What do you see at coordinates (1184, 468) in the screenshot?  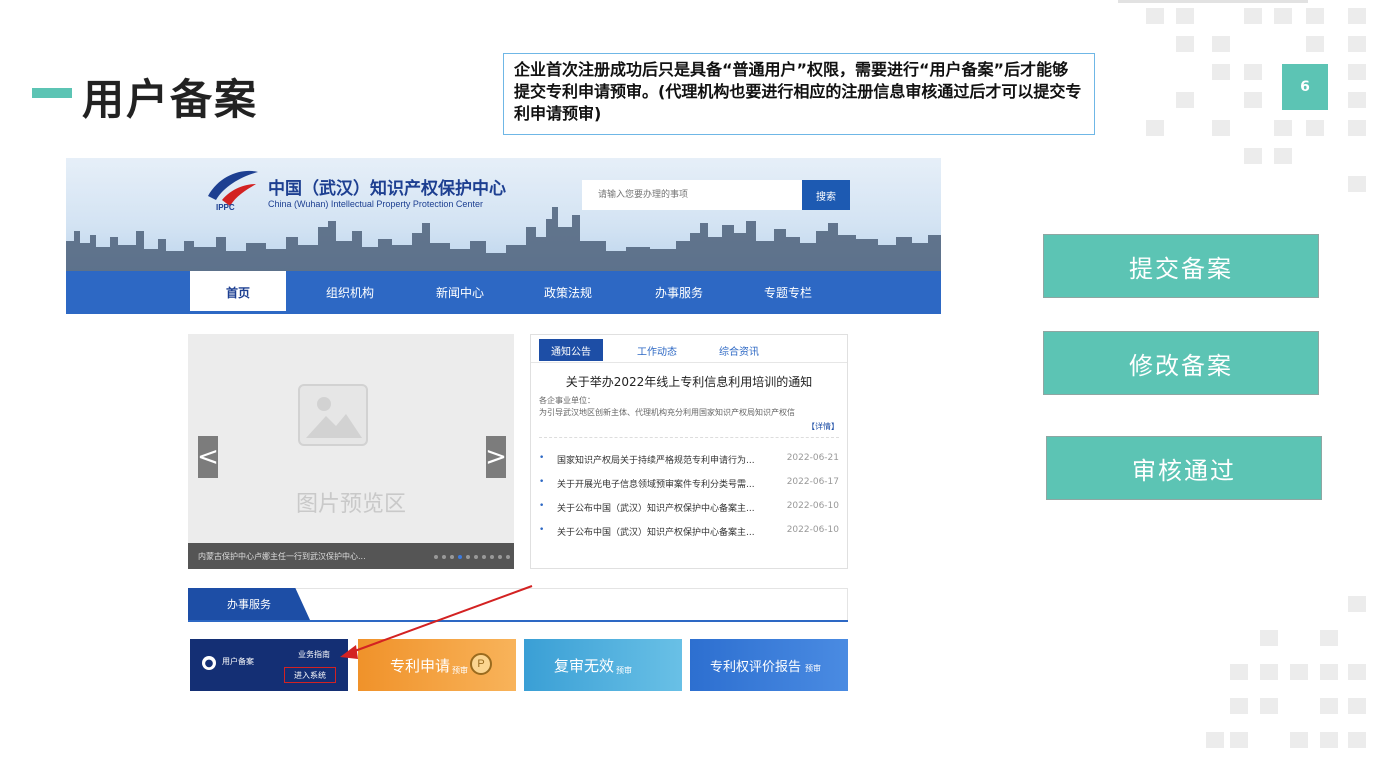 I see `approved-button: 审核通过` at bounding box center [1184, 468].